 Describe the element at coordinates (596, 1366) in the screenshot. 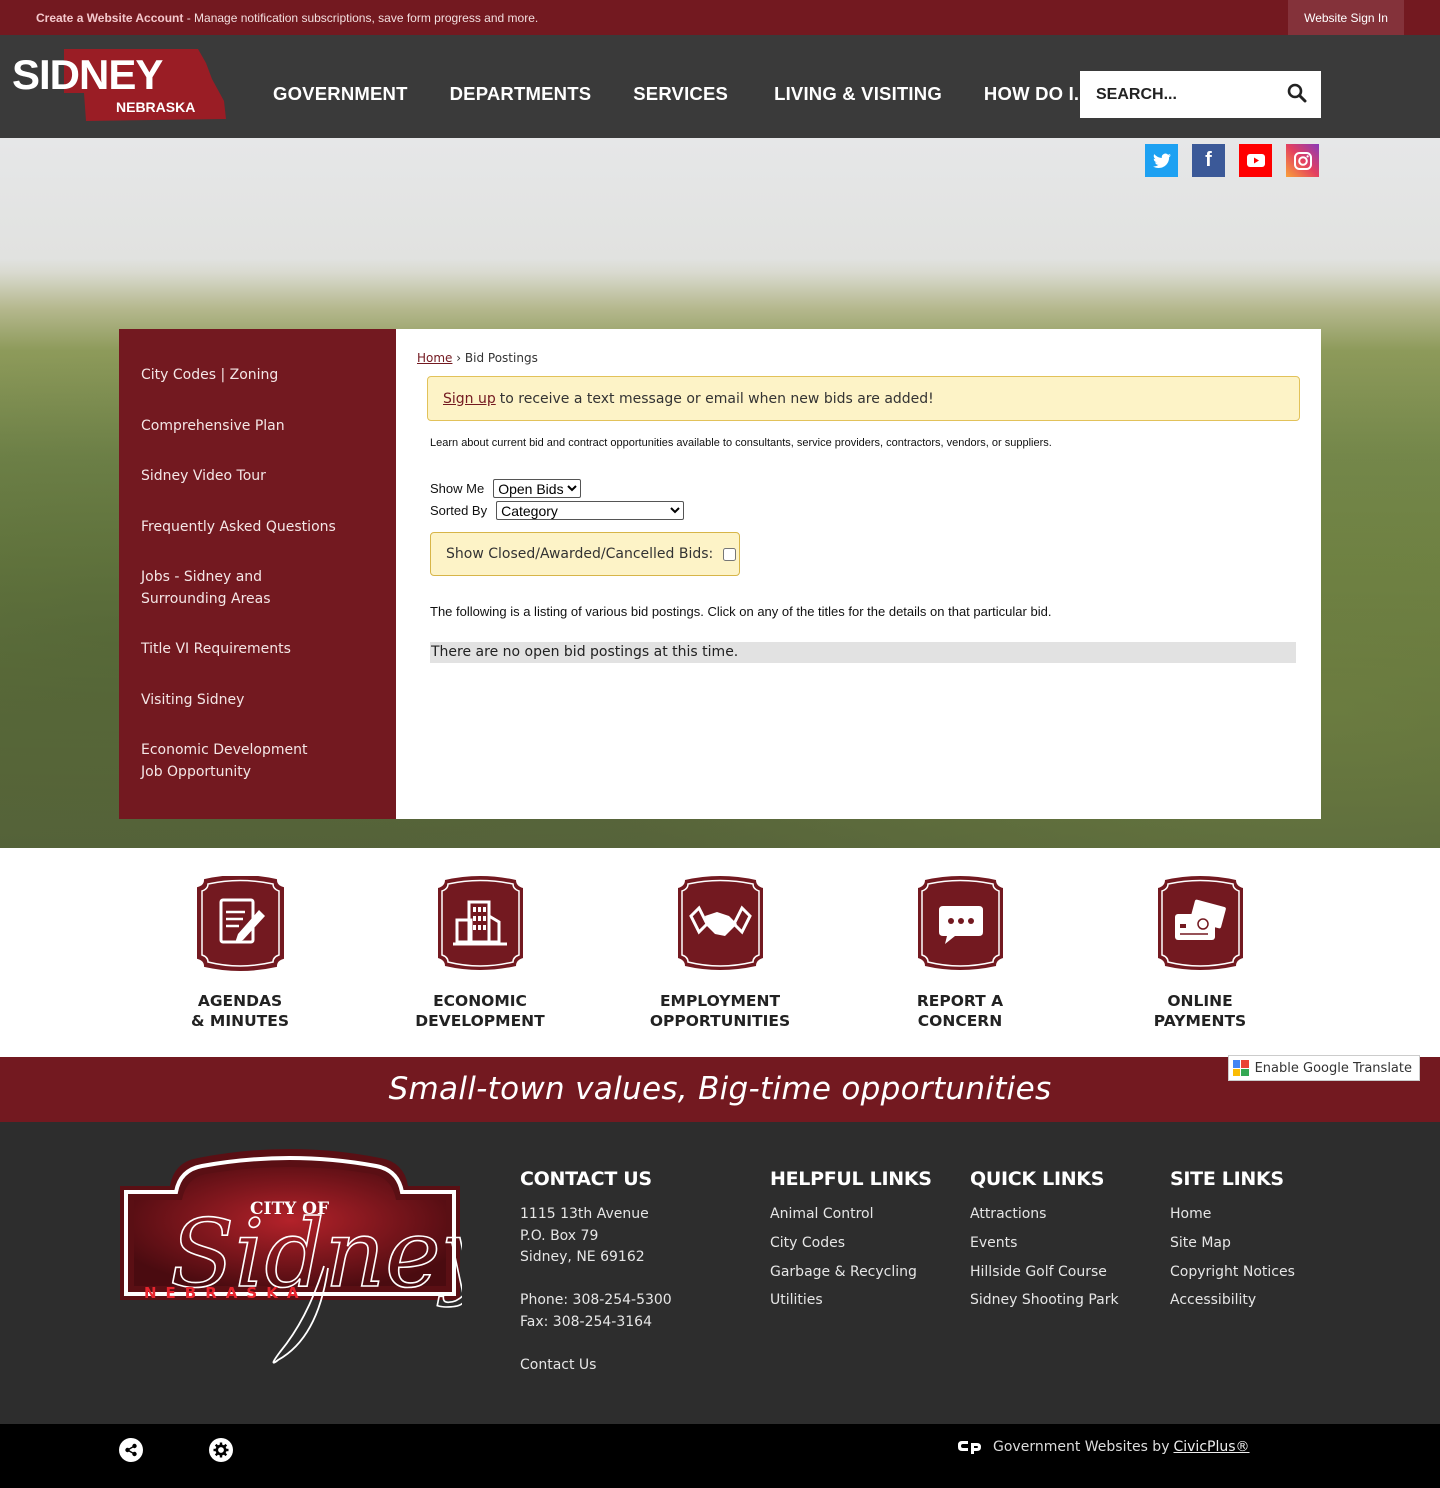

I see `footer-contact-us-link: Contact Us` at that location.